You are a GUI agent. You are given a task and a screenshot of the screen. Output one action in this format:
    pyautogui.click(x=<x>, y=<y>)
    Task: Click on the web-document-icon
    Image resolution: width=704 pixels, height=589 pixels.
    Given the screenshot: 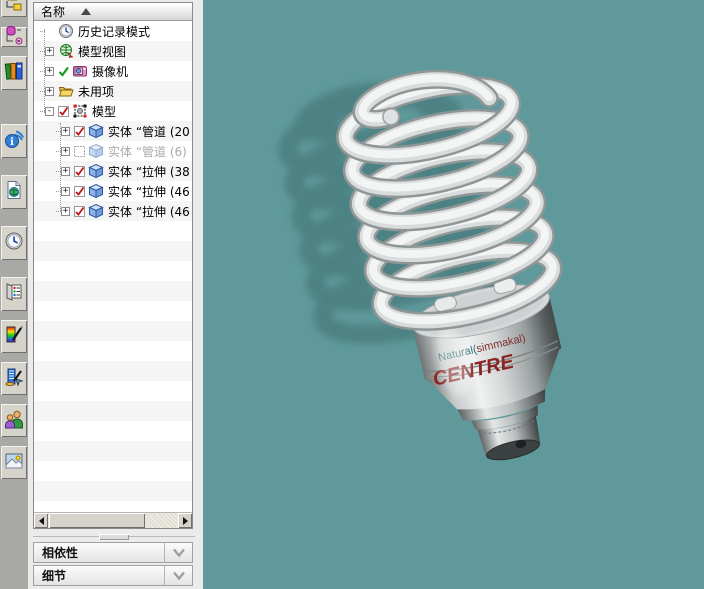 What is the action you would take?
    pyautogui.click(x=14, y=192)
    